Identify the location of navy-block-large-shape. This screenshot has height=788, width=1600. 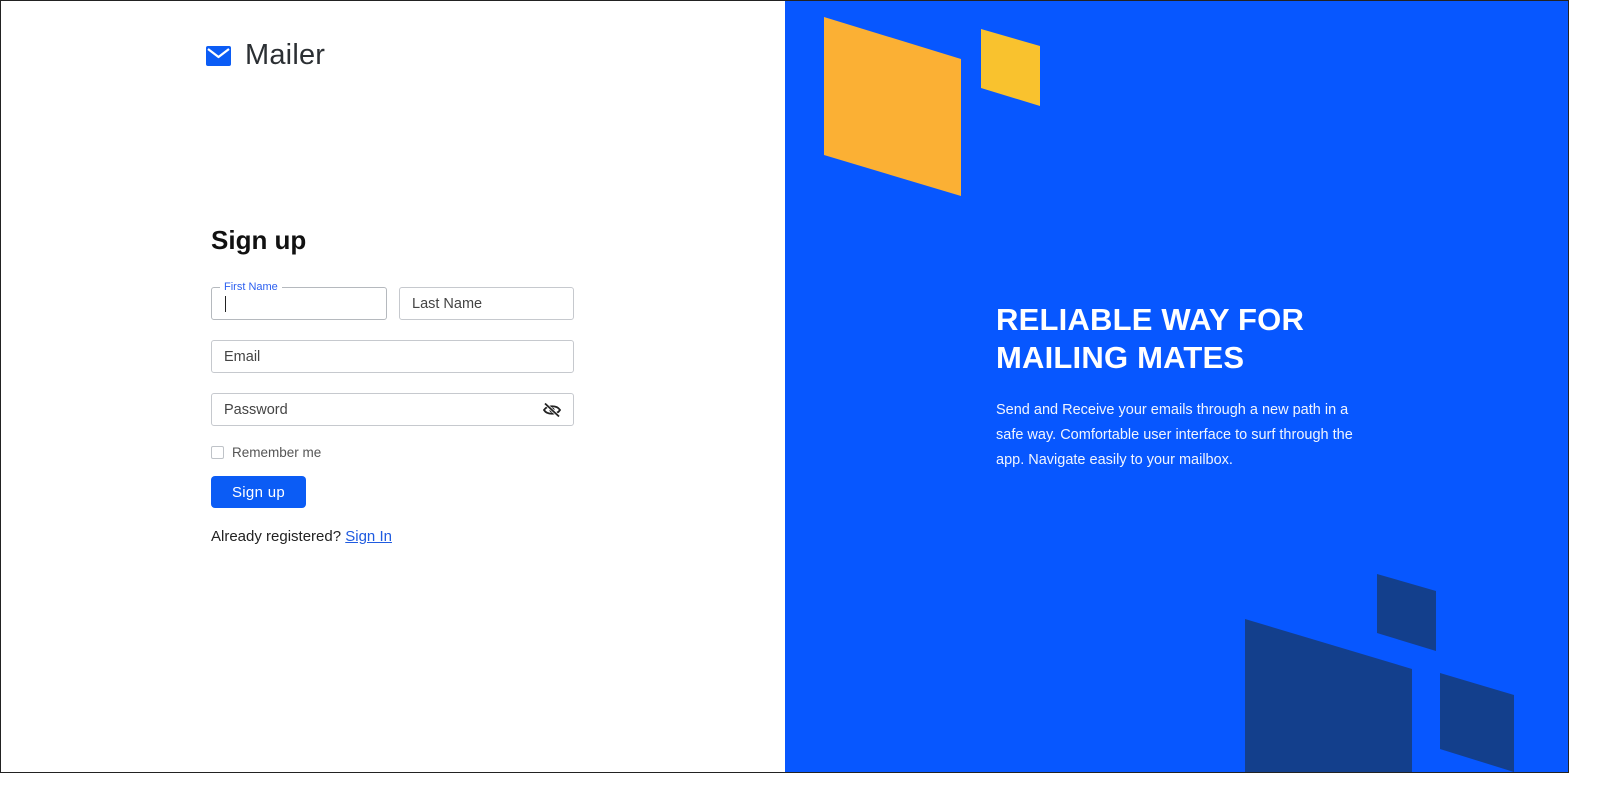
(1328, 695).